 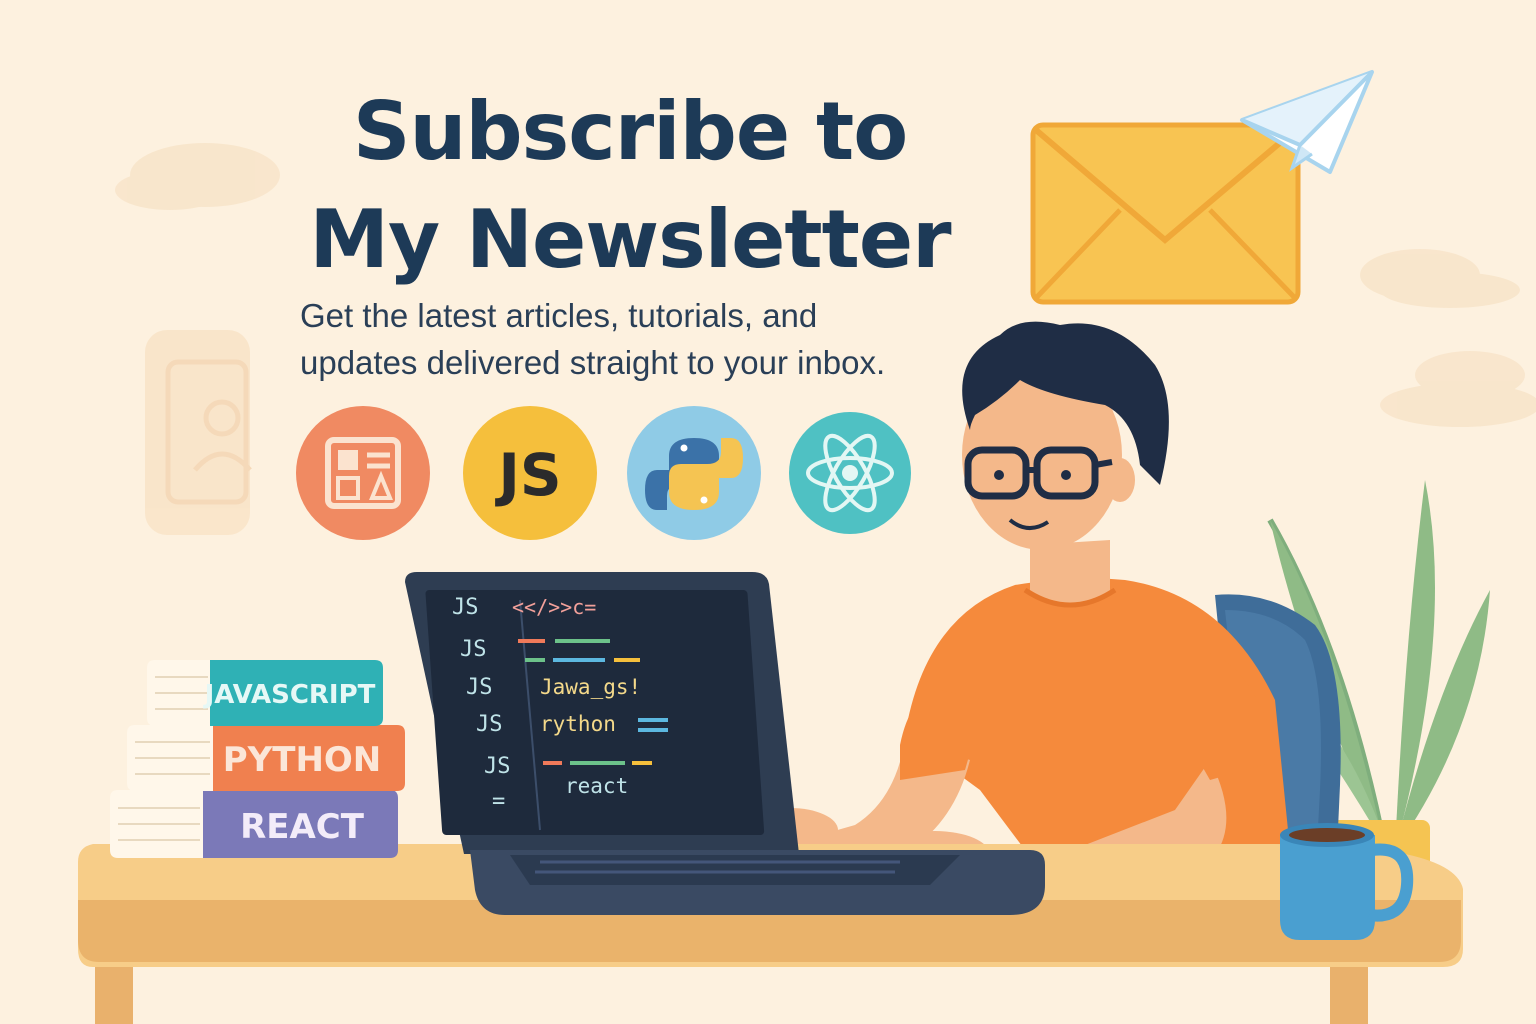 What do you see at coordinates (590, 687) in the screenshot?
I see `code-line-4: Jawa_gs!` at bounding box center [590, 687].